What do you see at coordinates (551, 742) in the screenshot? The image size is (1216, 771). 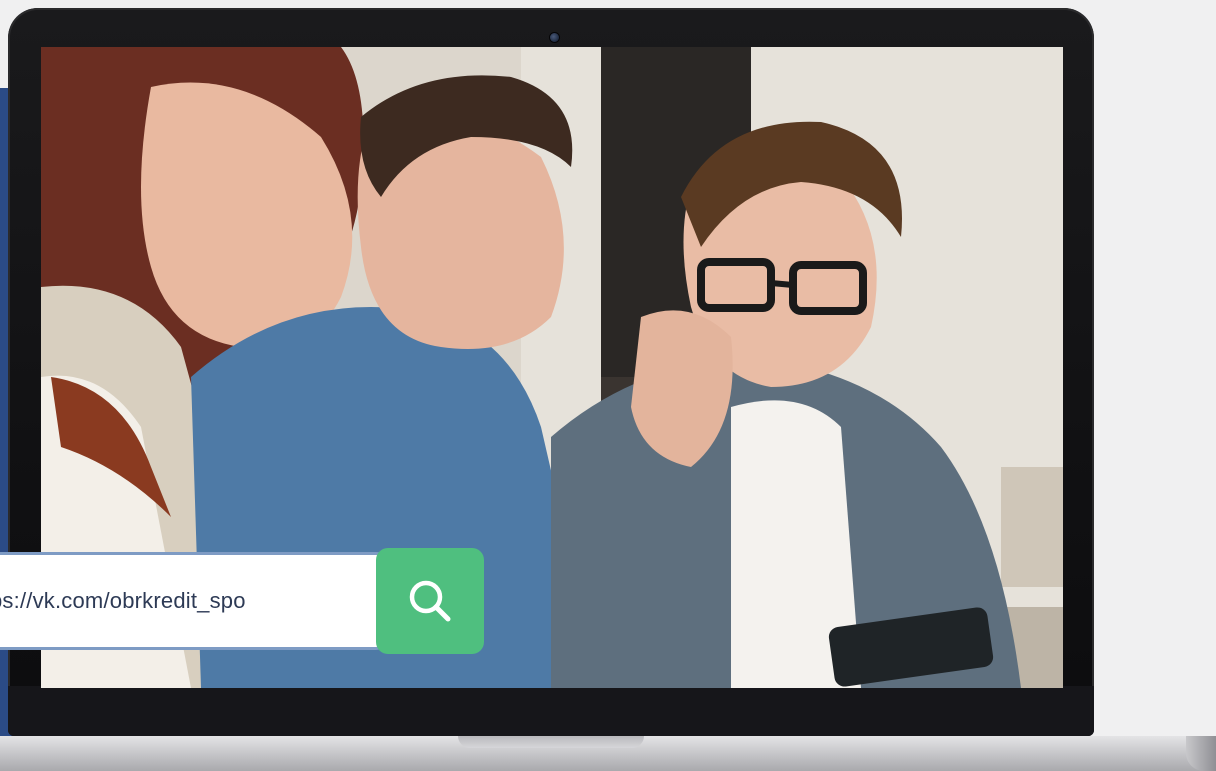 I see `laptop-notch` at bounding box center [551, 742].